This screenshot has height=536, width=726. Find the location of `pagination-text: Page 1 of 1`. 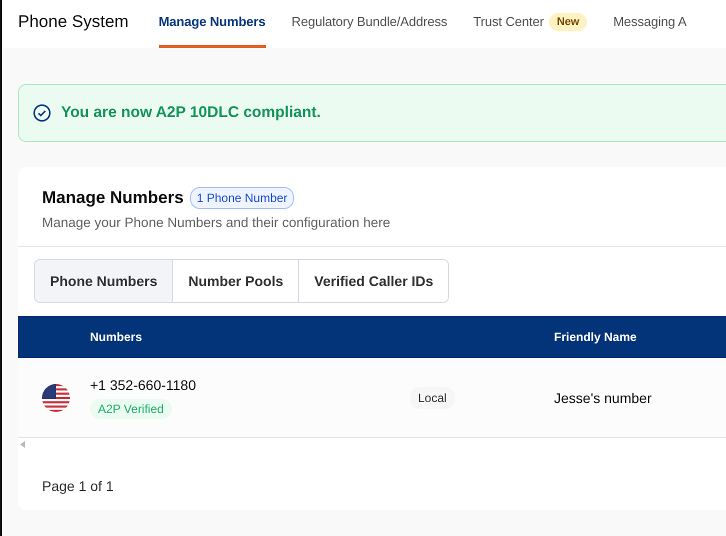

pagination-text: Page 1 of 1 is located at coordinates (78, 486).